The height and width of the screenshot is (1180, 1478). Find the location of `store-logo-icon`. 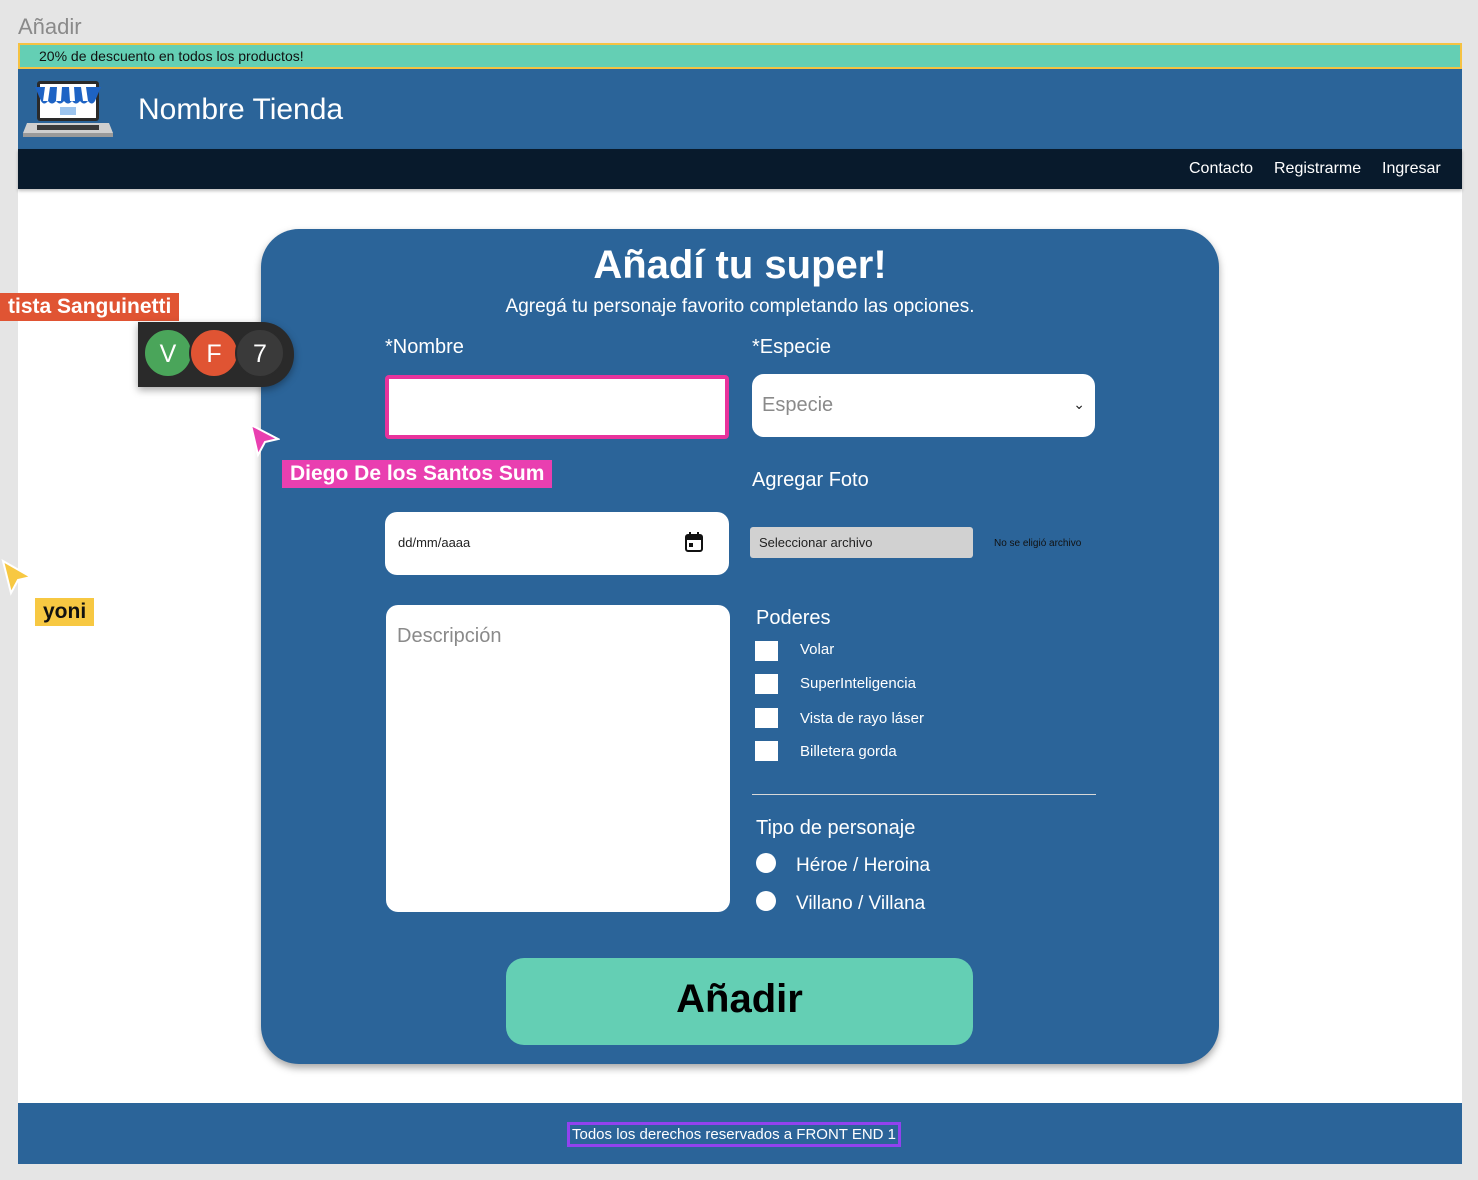

store-logo-icon is located at coordinates (68, 109).